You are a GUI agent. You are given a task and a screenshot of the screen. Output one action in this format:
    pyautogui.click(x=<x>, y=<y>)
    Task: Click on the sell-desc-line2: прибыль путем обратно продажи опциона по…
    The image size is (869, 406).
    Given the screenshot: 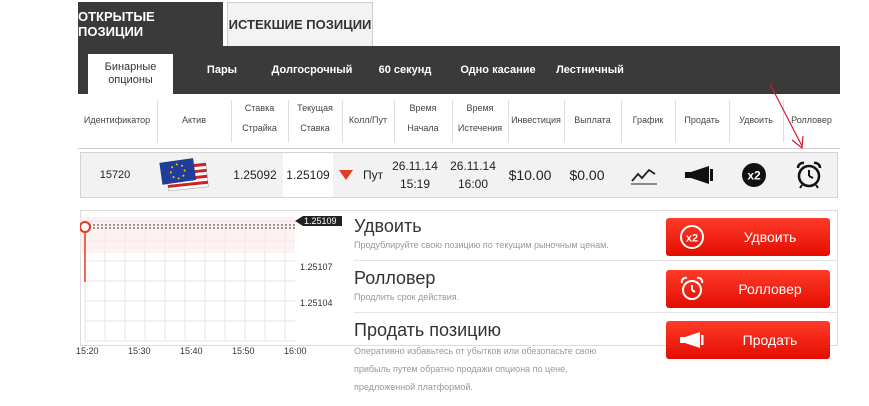 What is the action you would take?
    pyautogui.click(x=461, y=369)
    